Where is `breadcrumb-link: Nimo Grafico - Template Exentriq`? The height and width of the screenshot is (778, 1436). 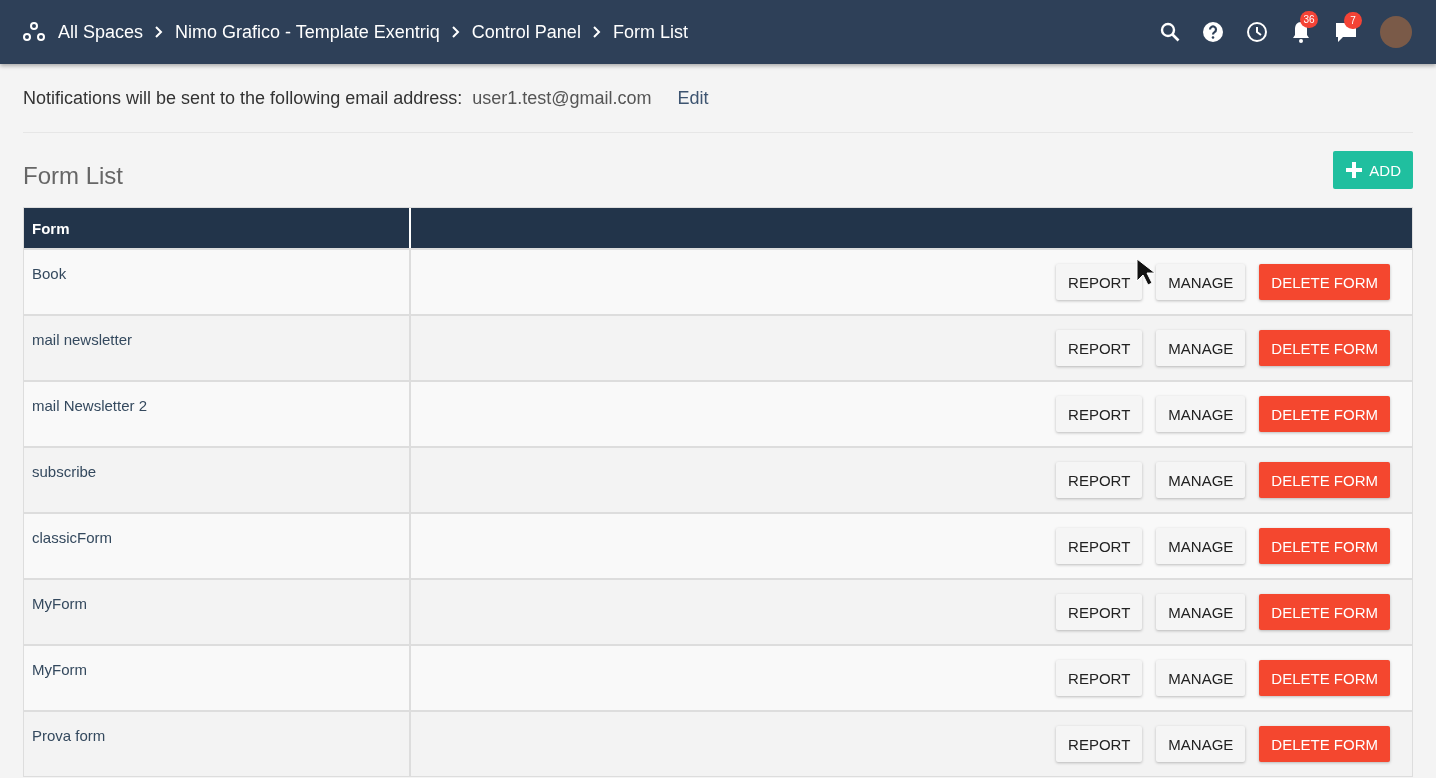 breadcrumb-link: Nimo Grafico - Template Exentriq is located at coordinates (307, 32).